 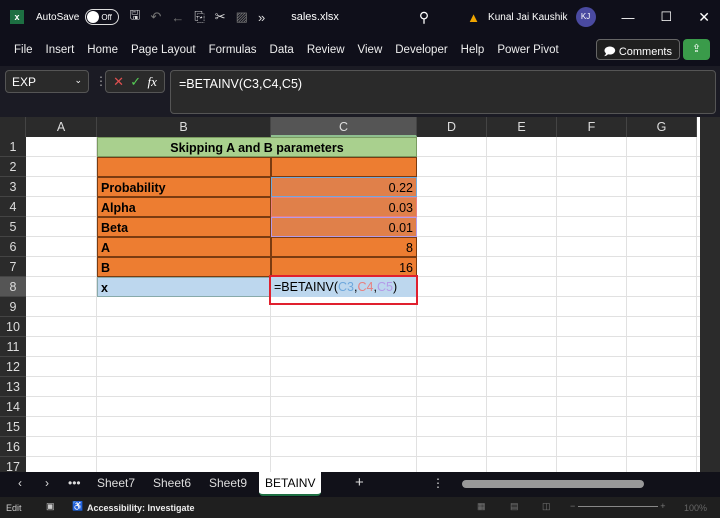 I want to click on row-header-17: 17, so click(x=13, y=464).